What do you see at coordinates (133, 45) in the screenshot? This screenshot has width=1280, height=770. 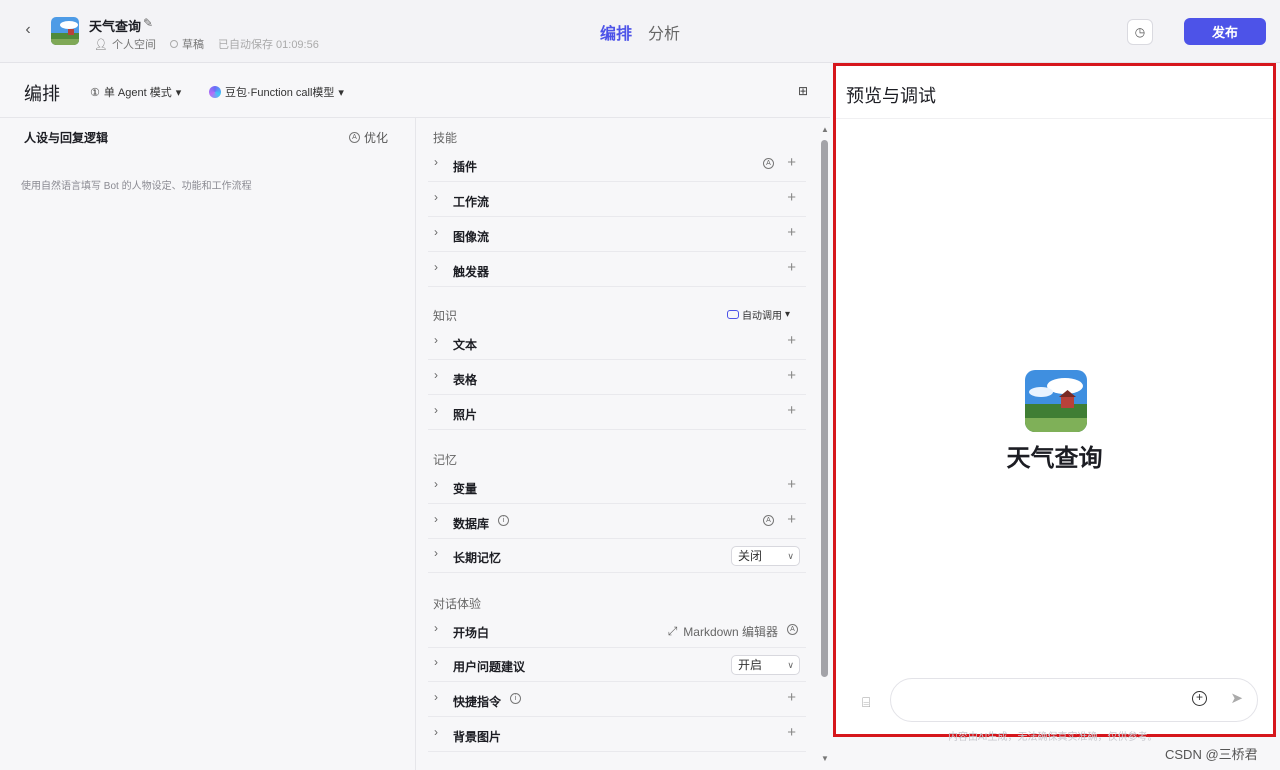 I see `space-label: 个人空间` at bounding box center [133, 45].